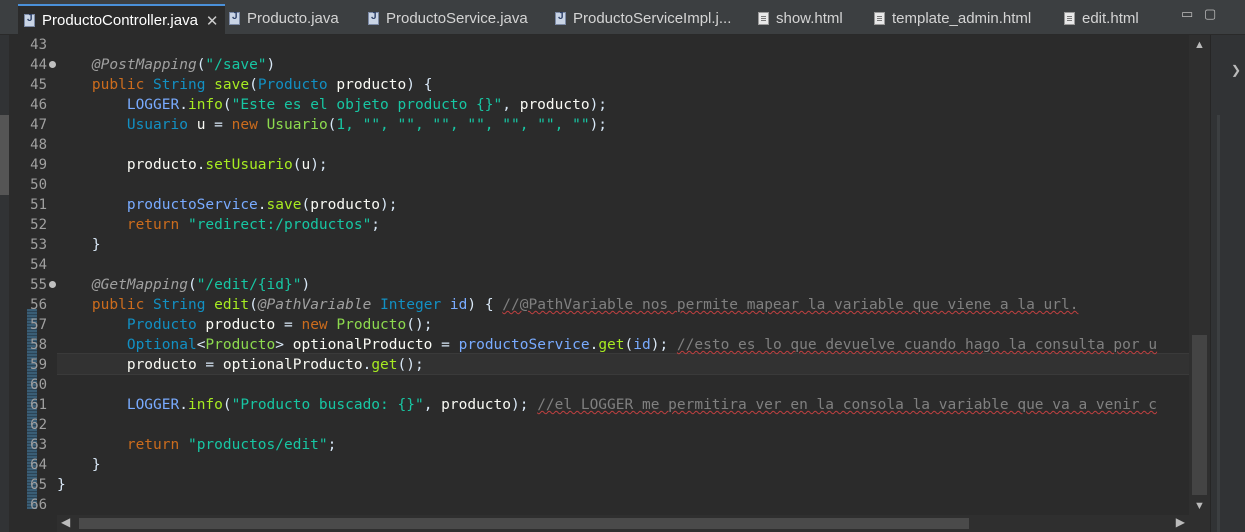 The image size is (1245, 532). Describe the element at coordinates (38, 345) in the screenshot. I see `line-number: 58` at that location.